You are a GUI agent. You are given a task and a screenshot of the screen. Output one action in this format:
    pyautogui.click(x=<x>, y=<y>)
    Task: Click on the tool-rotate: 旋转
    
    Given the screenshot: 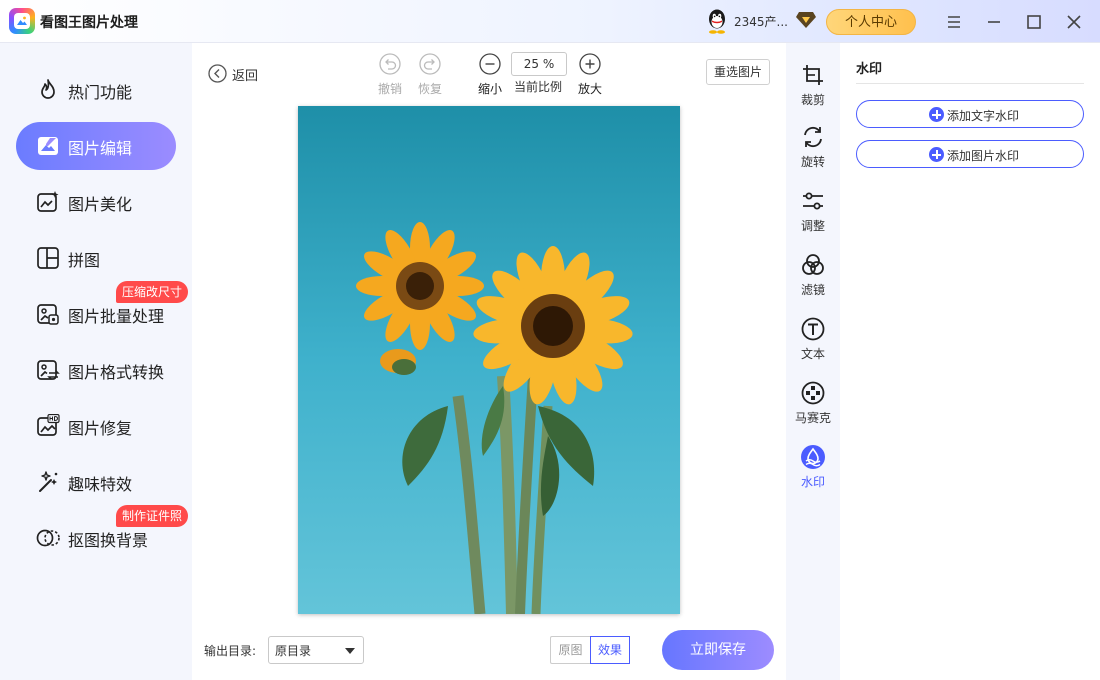 What is the action you would take?
    pyautogui.click(x=813, y=153)
    